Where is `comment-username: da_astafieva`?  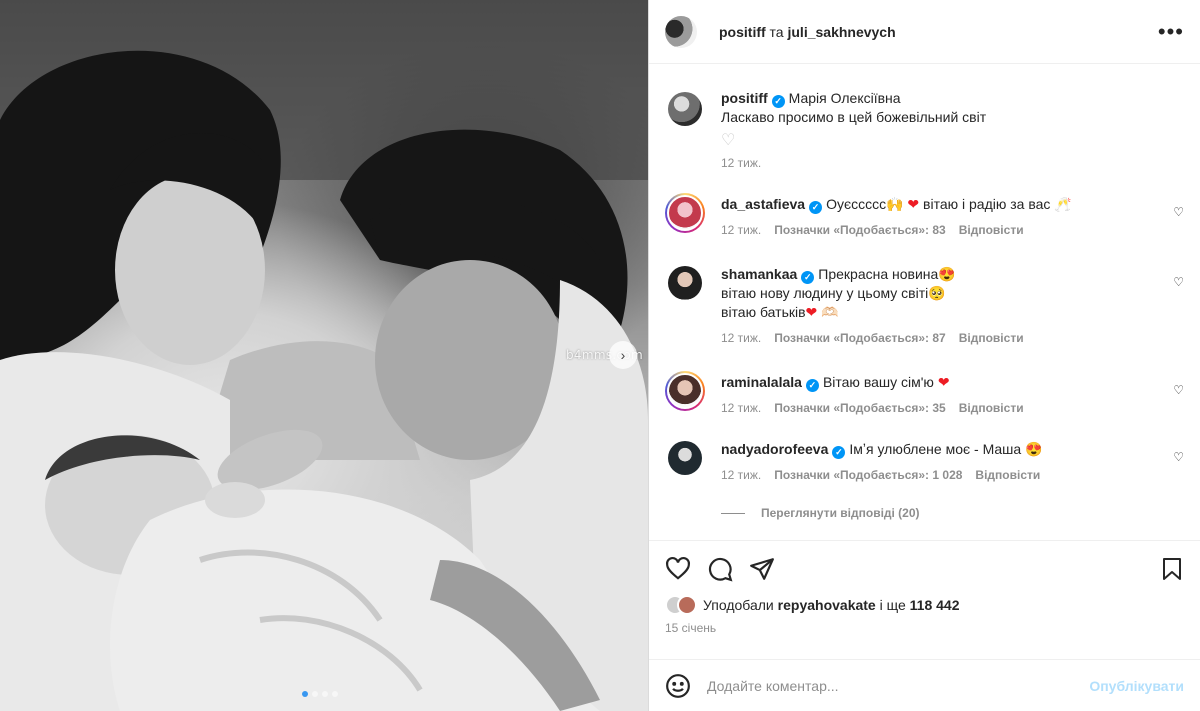 comment-username: da_astafieva is located at coordinates (763, 204).